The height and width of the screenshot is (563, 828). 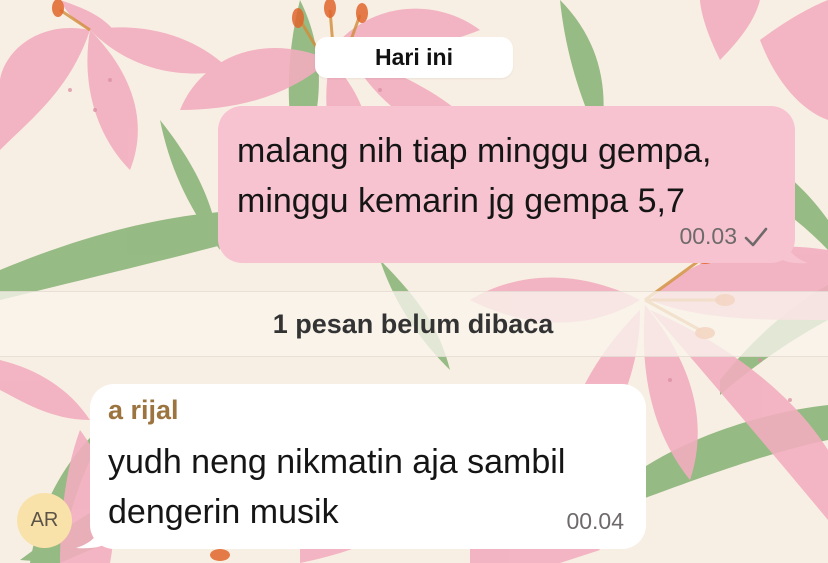 I want to click on unread-messages-label: 1 pesan belum dibaca, so click(x=413, y=323).